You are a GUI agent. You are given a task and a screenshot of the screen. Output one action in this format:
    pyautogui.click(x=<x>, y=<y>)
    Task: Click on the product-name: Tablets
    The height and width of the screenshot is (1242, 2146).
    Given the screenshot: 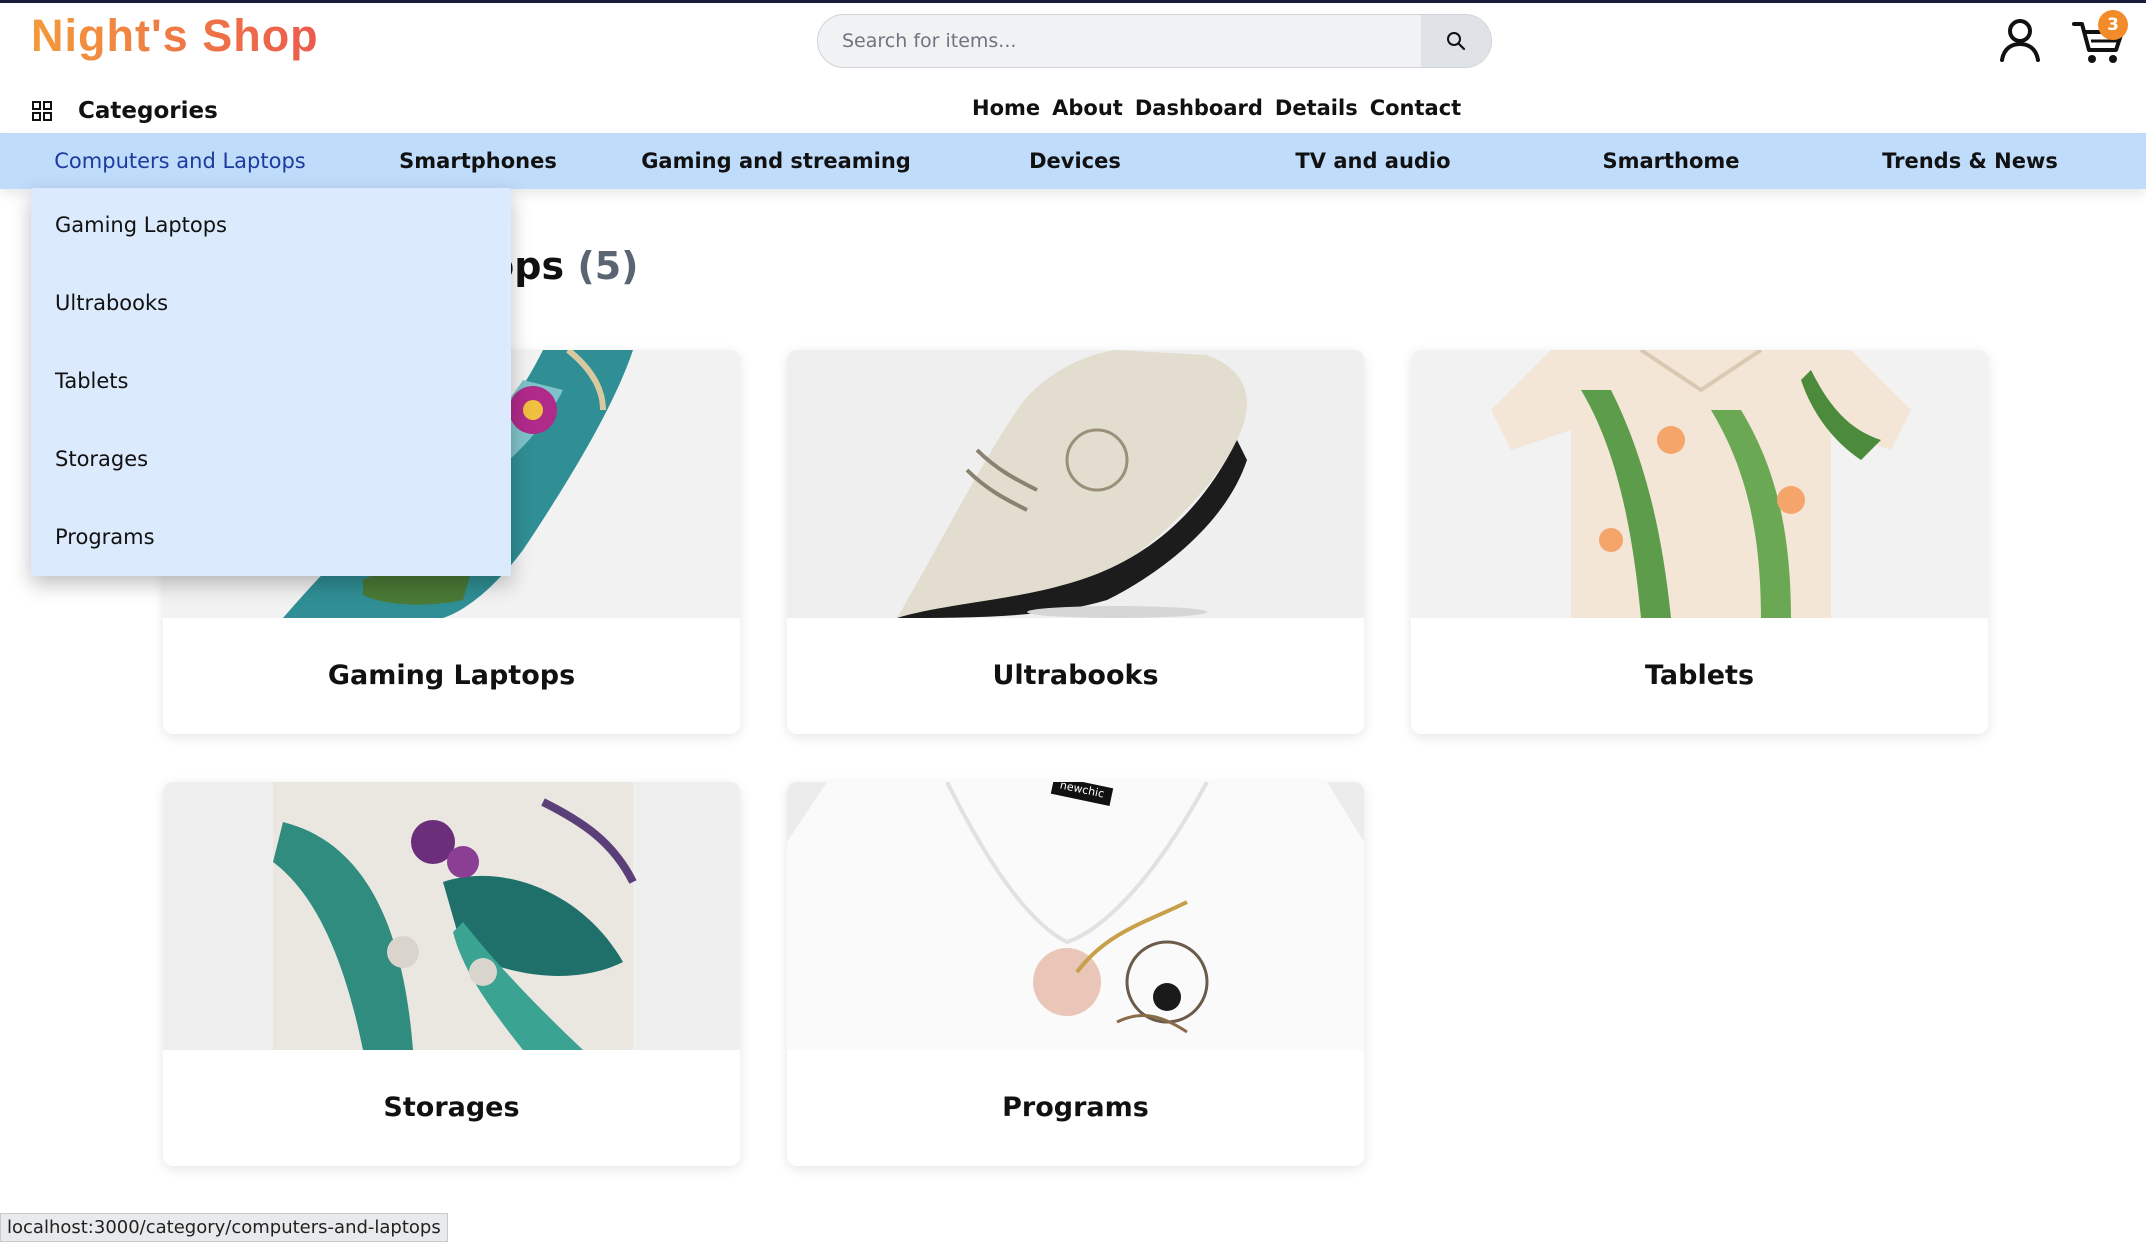 What is the action you would take?
    pyautogui.click(x=1699, y=675)
    